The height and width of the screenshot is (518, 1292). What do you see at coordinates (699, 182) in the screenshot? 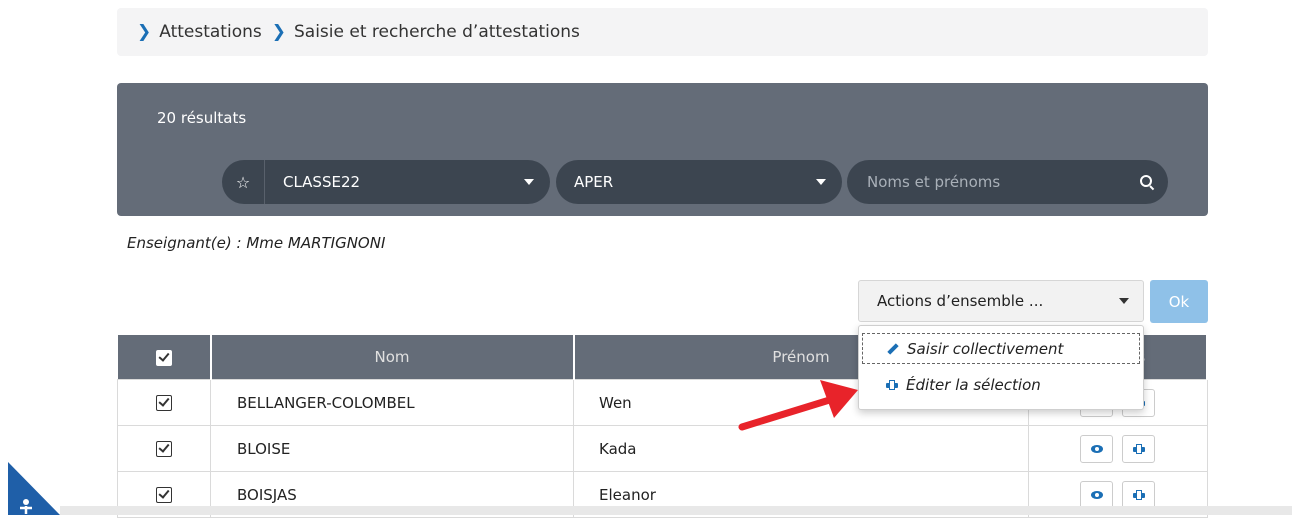
I see `attestation-select: APER` at bounding box center [699, 182].